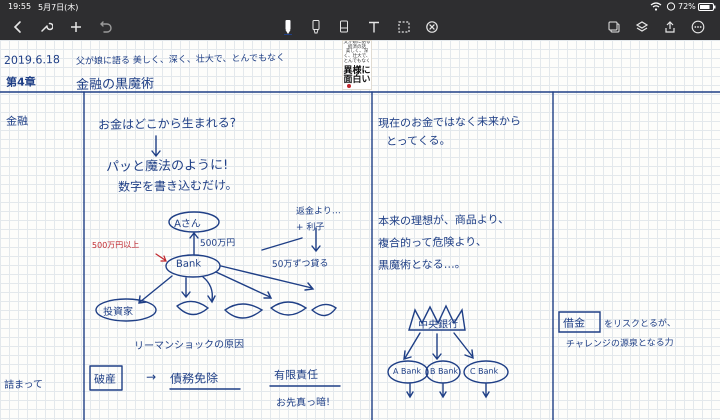 The height and width of the screenshot is (420, 720). What do you see at coordinates (161, 257) in the screenshot?
I see `arrow-red-note` at bounding box center [161, 257].